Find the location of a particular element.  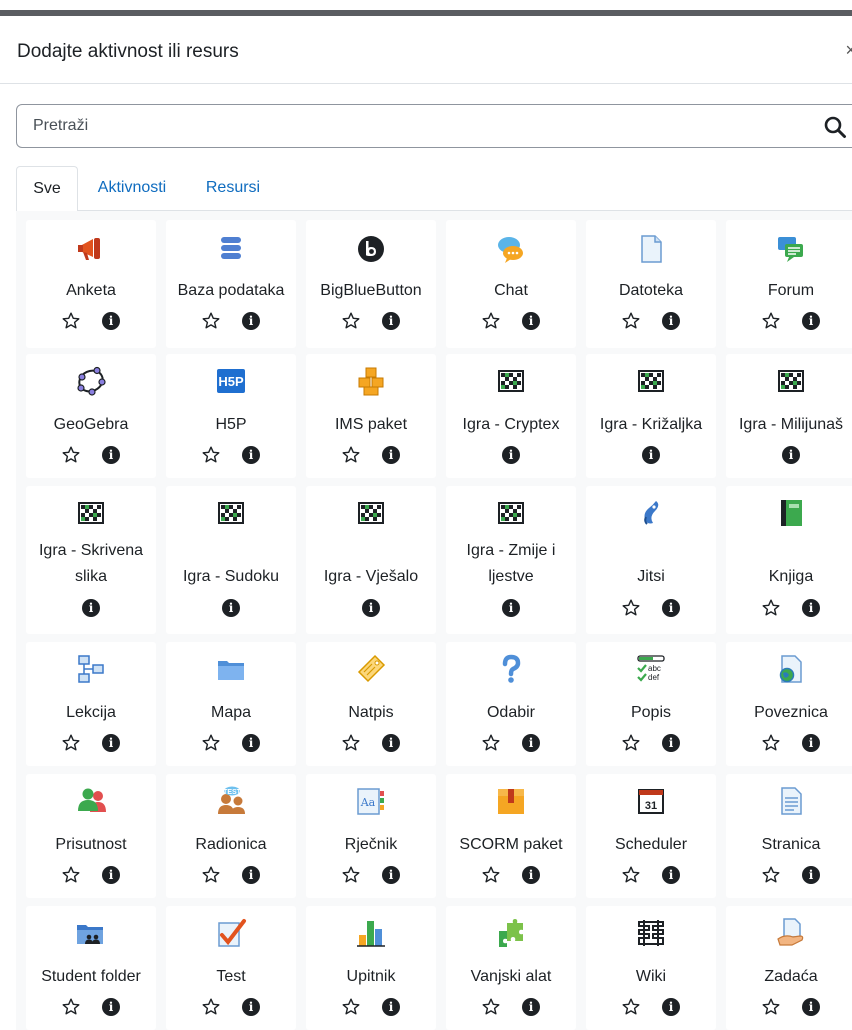

activity-item-geogebra: GeoGebra i is located at coordinates (91, 416).